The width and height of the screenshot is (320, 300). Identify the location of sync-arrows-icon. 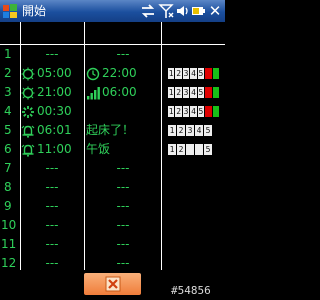
(148, 11).